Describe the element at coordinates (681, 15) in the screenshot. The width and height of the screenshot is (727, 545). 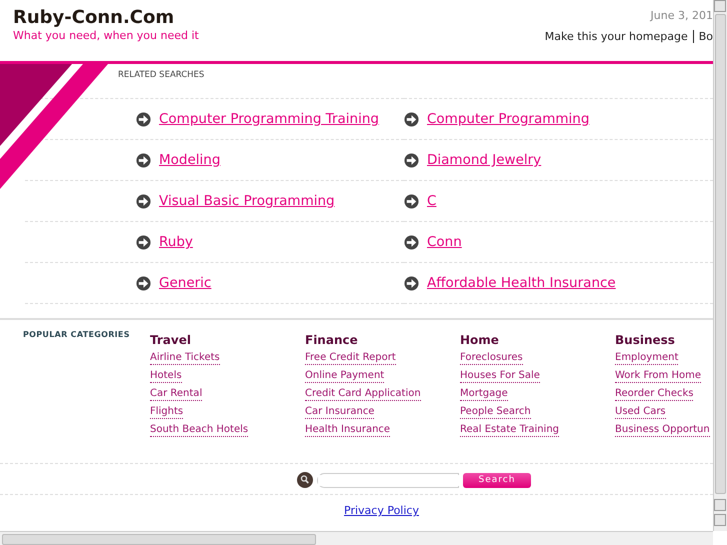
I see `date-label: June 3, 201` at that location.